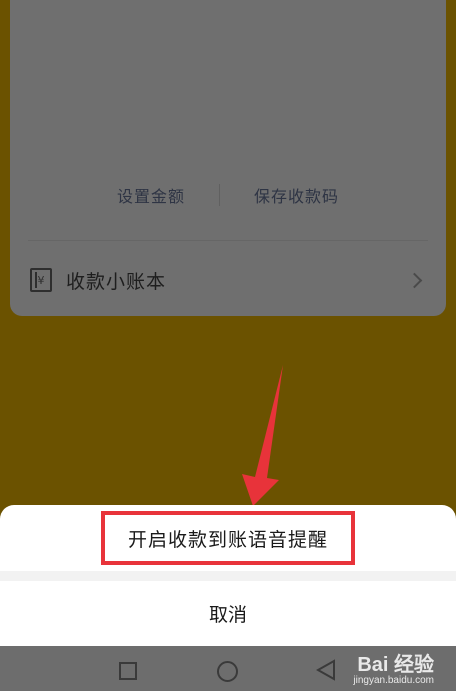 The height and width of the screenshot is (691, 456). I want to click on watermark-main: Bai 经验, so click(395, 665).